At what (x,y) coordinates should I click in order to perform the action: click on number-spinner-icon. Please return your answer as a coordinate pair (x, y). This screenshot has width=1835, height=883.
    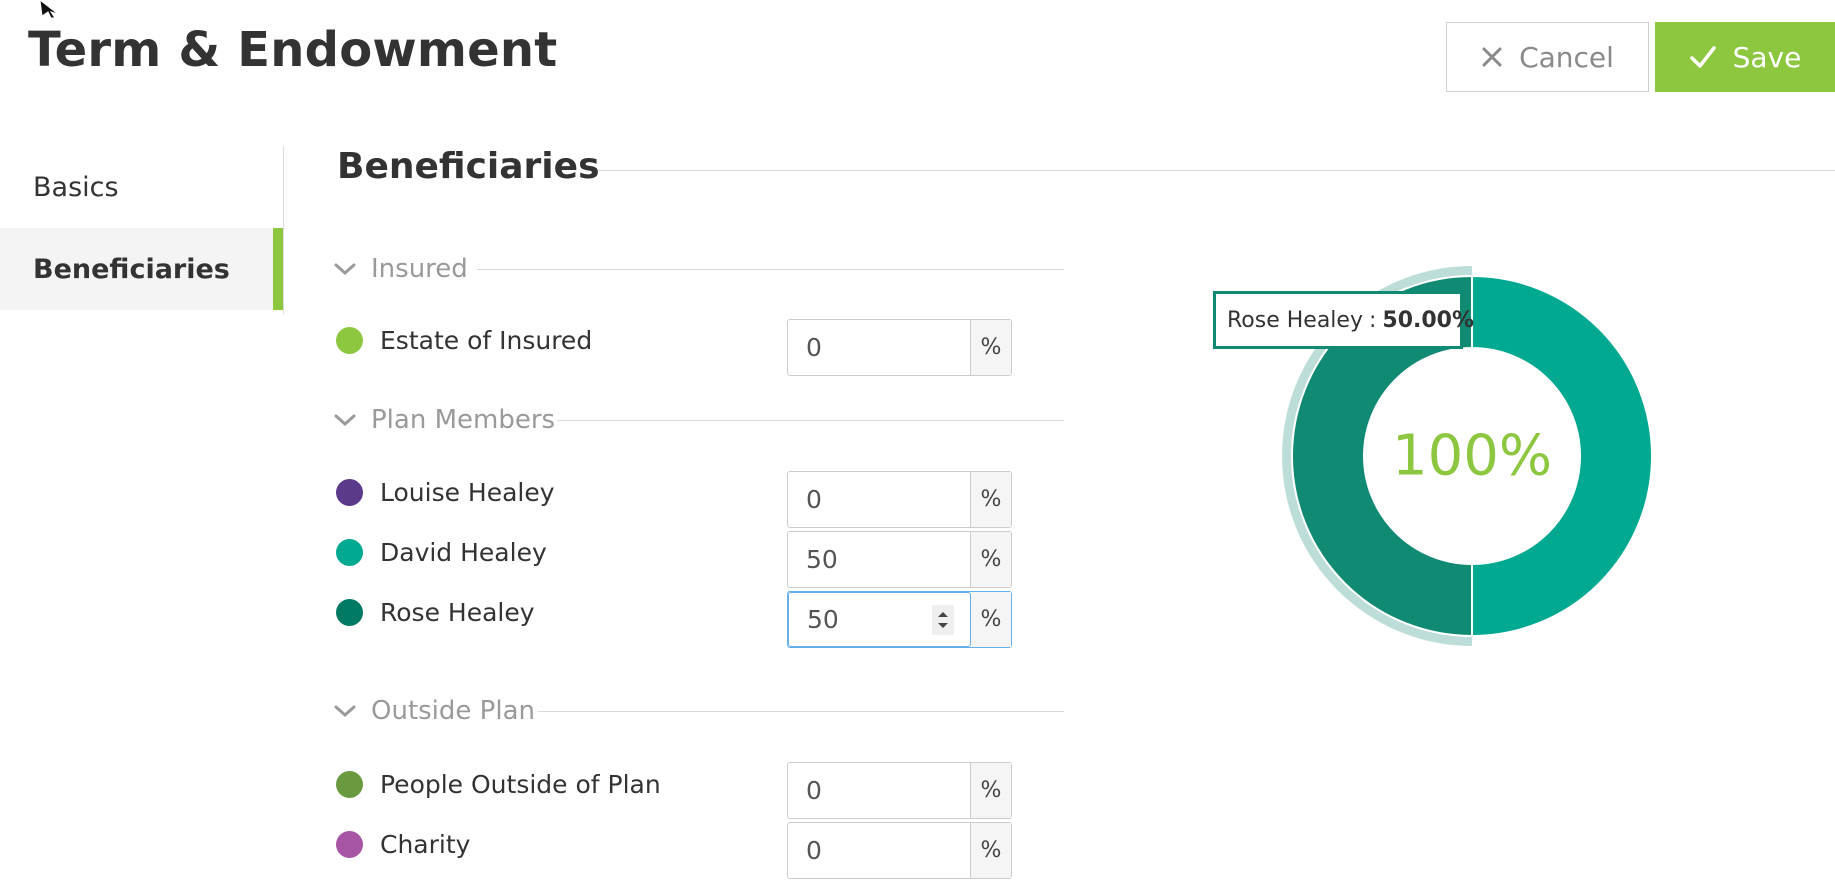
    Looking at the image, I should click on (943, 620).